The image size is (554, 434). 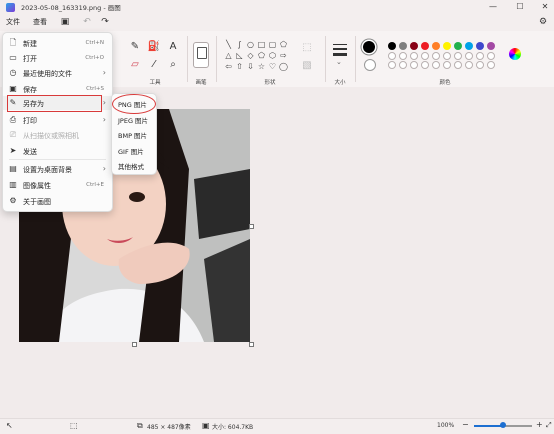 I want to click on text-icon: A, so click(x=173, y=47).